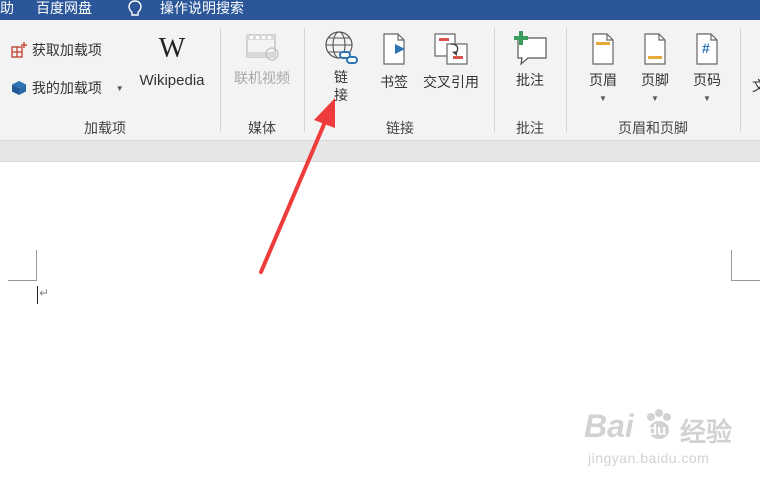 This screenshot has height=480, width=760. I want to click on annotation-arrow, so click(297, 186).